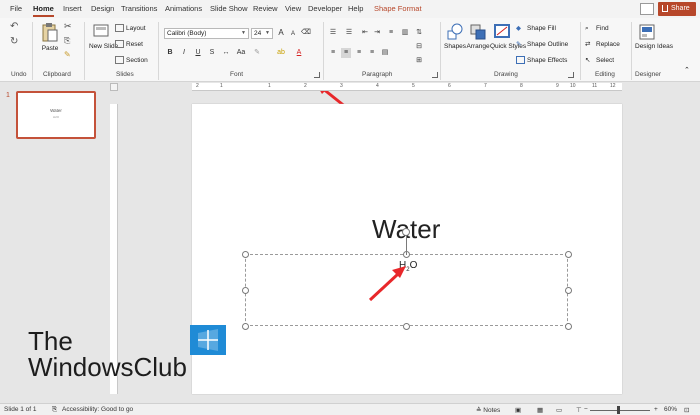 This screenshot has height=415, width=700. Describe the element at coordinates (114, 249) in the screenshot. I see `vertical-ruler` at that location.